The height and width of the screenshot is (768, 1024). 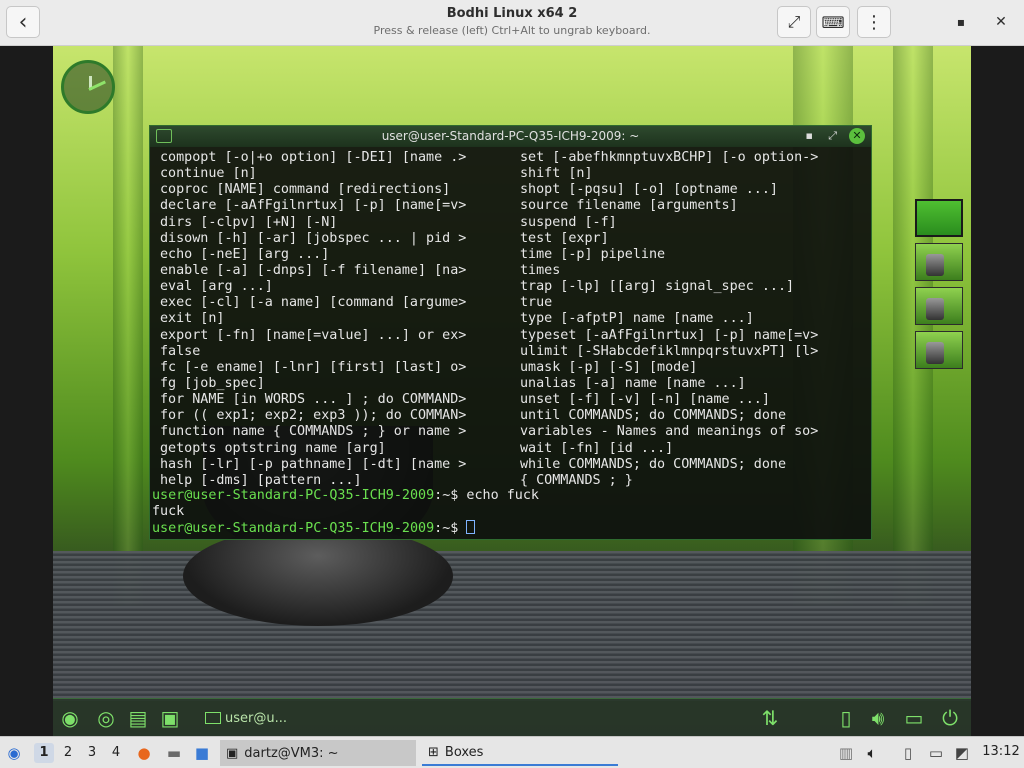 What do you see at coordinates (564, 238) in the screenshot?
I see `help-line: test [expr]` at bounding box center [564, 238].